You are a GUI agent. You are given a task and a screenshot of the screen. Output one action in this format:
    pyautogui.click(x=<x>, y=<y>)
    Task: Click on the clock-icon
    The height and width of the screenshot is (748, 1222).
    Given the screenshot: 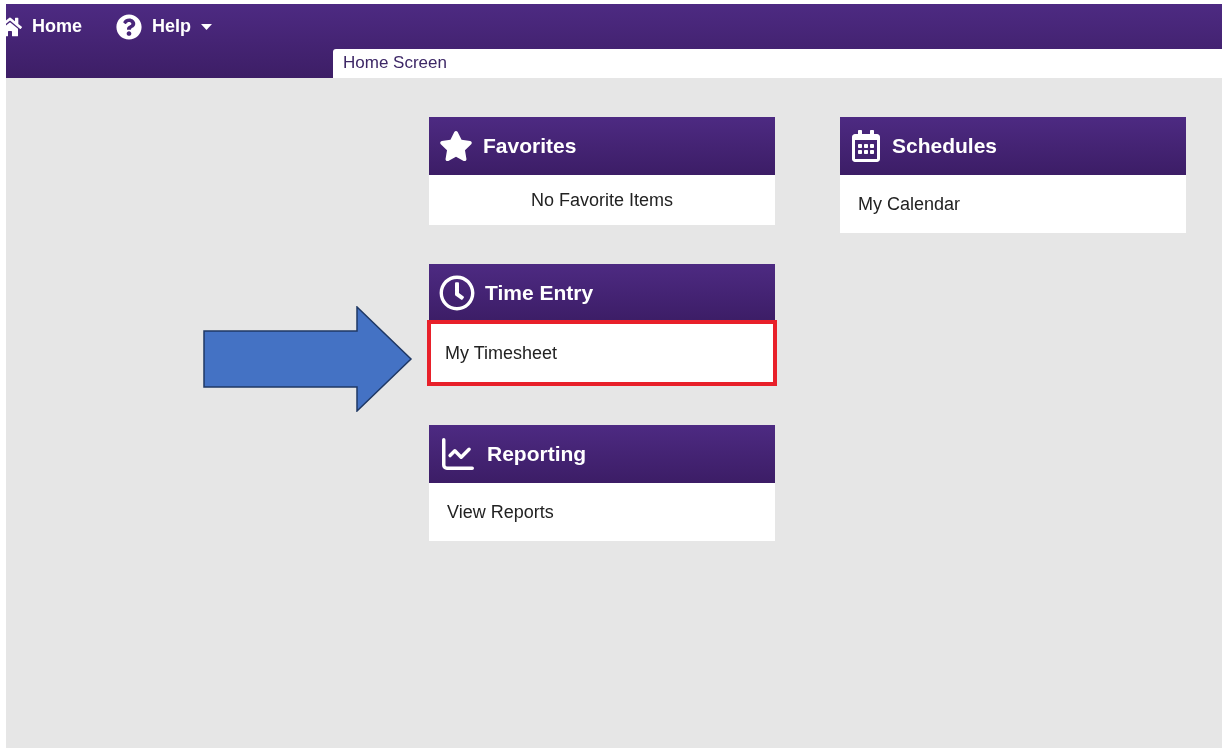 What is the action you would take?
    pyautogui.click(x=457, y=293)
    